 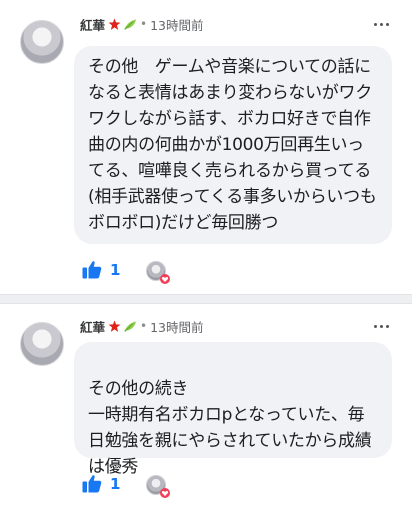 What do you see at coordinates (206, 299) in the screenshot?
I see `comment-divider` at bounding box center [206, 299].